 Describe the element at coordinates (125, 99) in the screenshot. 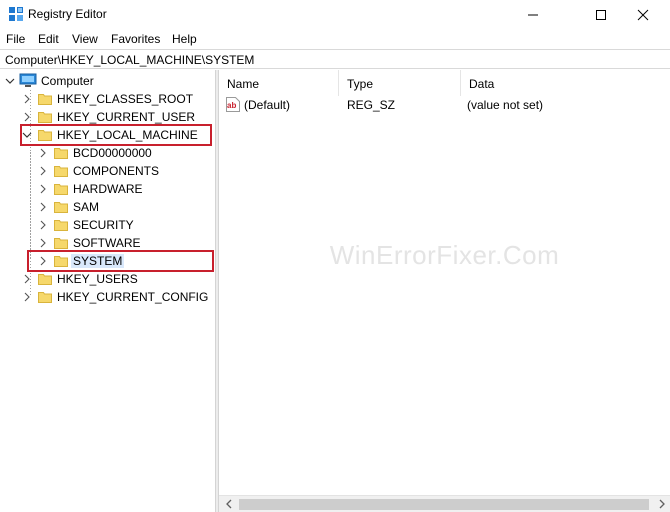

I see `tree-label-hkcr: HKEY_CLASSES_ROOT` at that location.